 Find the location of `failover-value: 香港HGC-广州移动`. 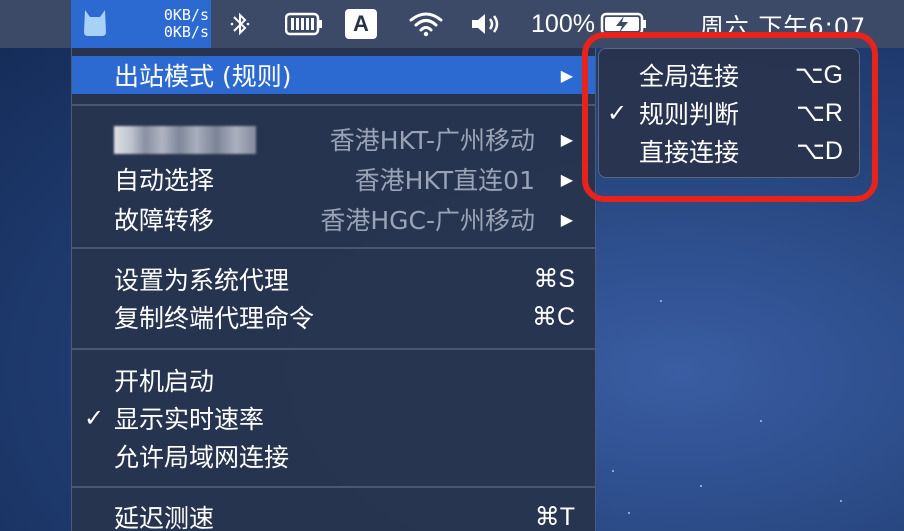

failover-value: 香港HGC-广州移动 is located at coordinates (427, 220).